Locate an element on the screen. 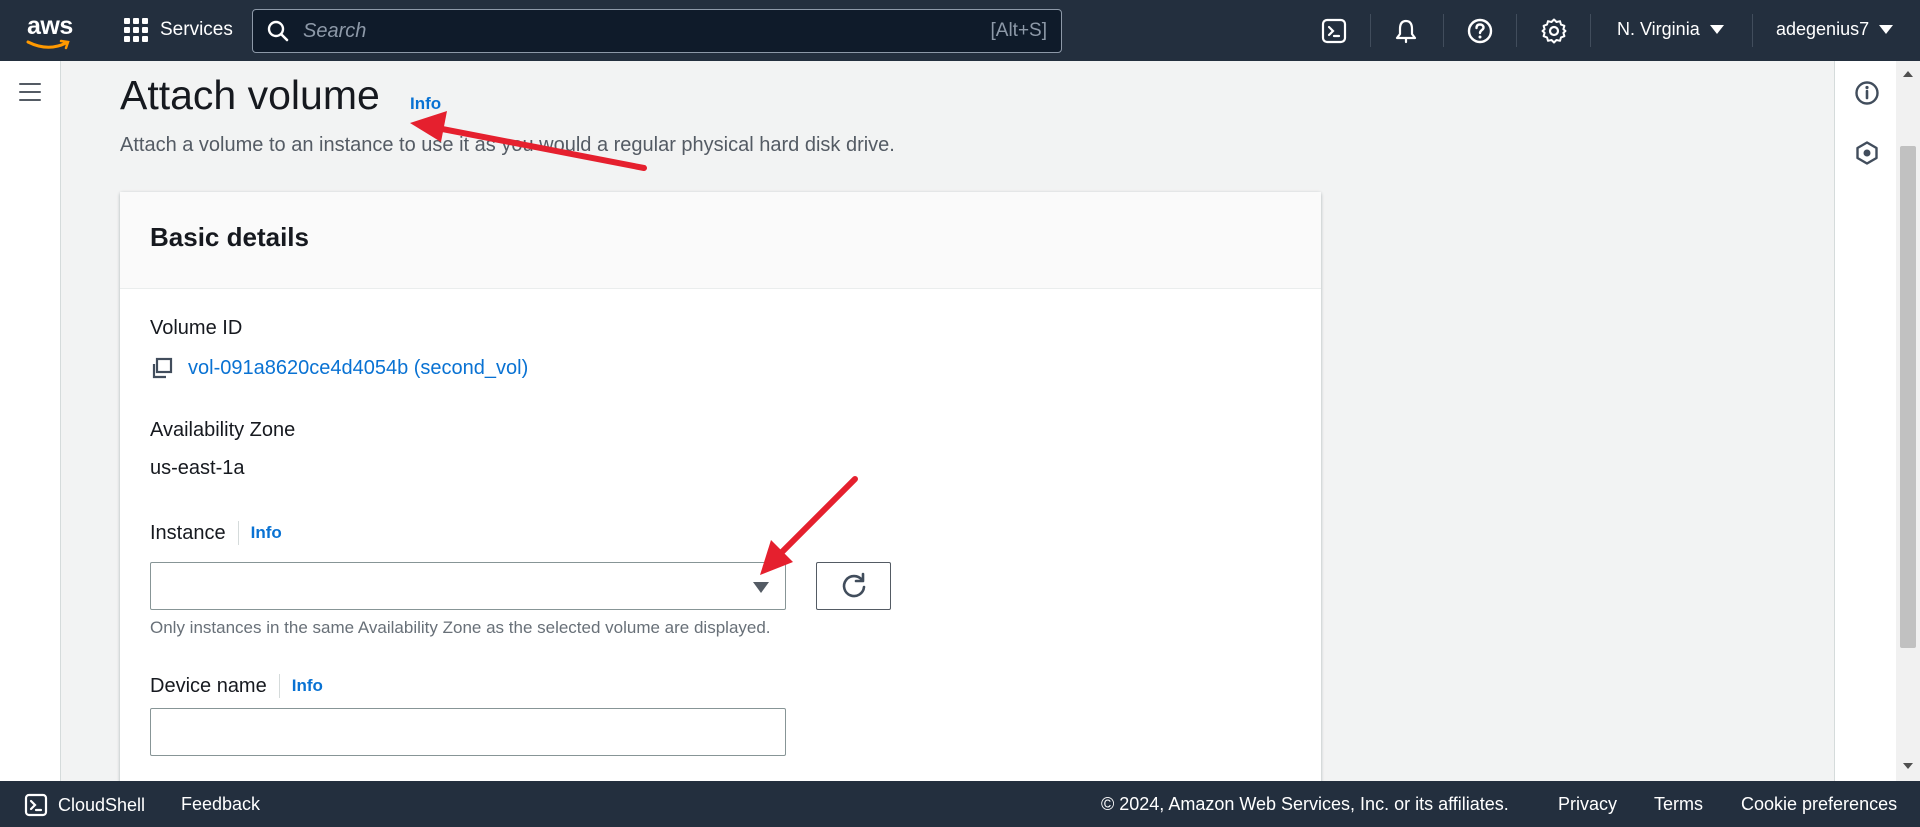  gear-icon is located at coordinates (1554, 31).